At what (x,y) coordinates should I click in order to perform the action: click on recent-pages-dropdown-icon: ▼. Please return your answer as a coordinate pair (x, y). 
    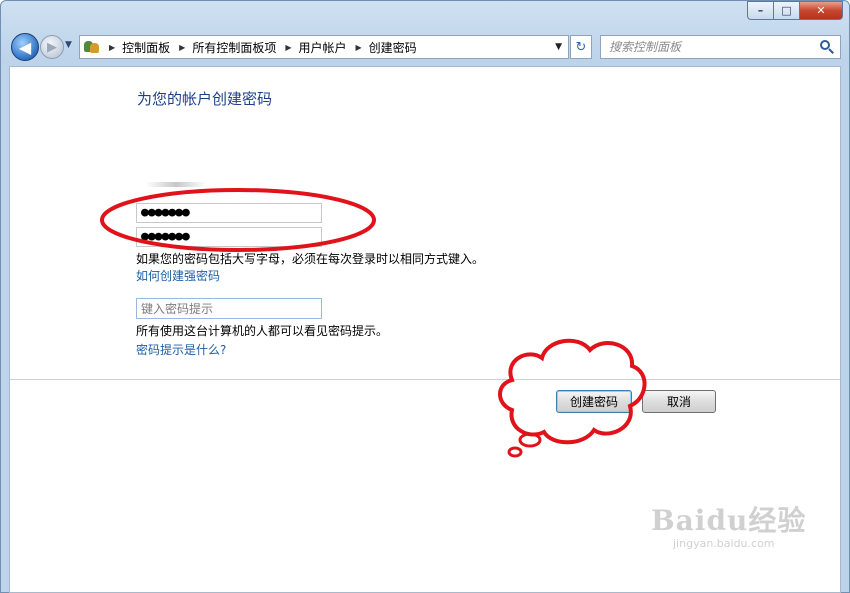
    Looking at the image, I should click on (68, 45).